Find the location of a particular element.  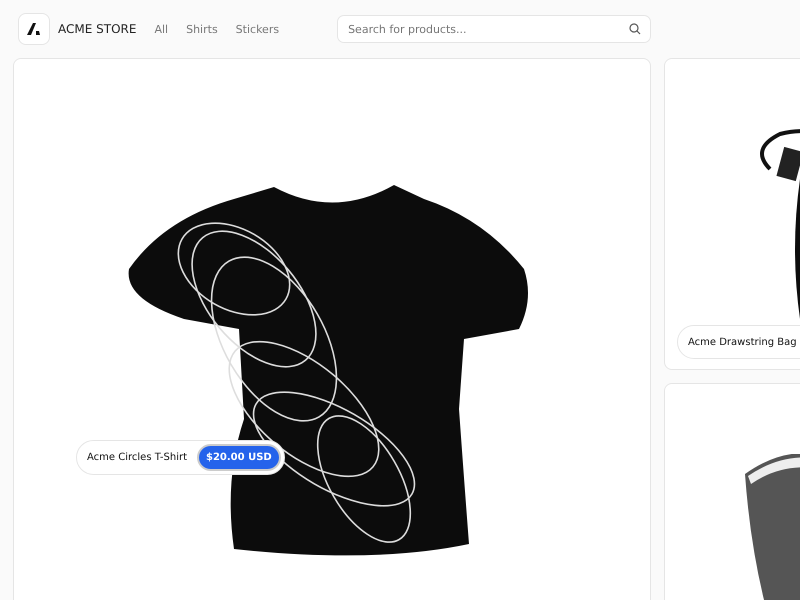

search-icon is located at coordinates (635, 29).